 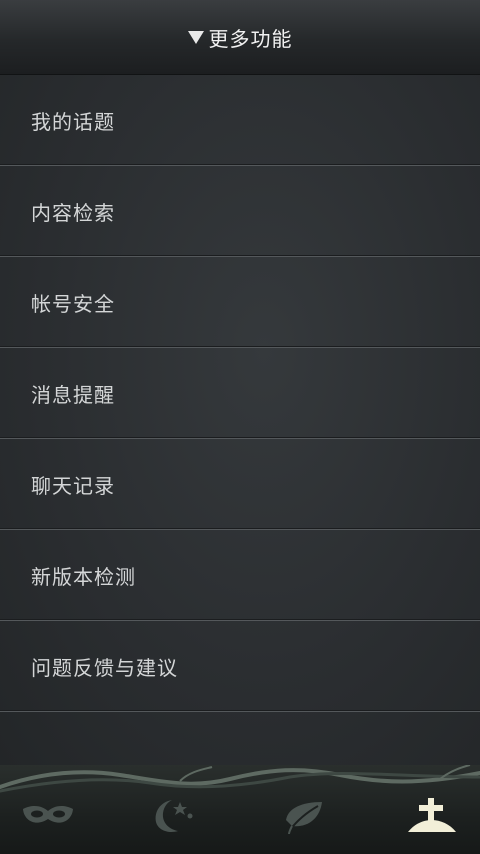 What do you see at coordinates (73, 303) in the screenshot?
I see `menu-item-label: 帐号安全` at bounding box center [73, 303].